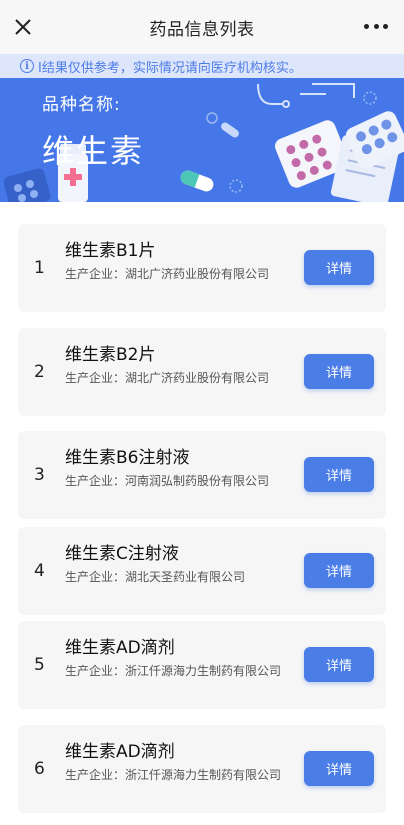 This screenshot has width=404, height=825. What do you see at coordinates (155, 577) in the screenshot?
I see `drug-company: 生产企业：湖北天圣药业有限公司` at bounding box center [155, 577].